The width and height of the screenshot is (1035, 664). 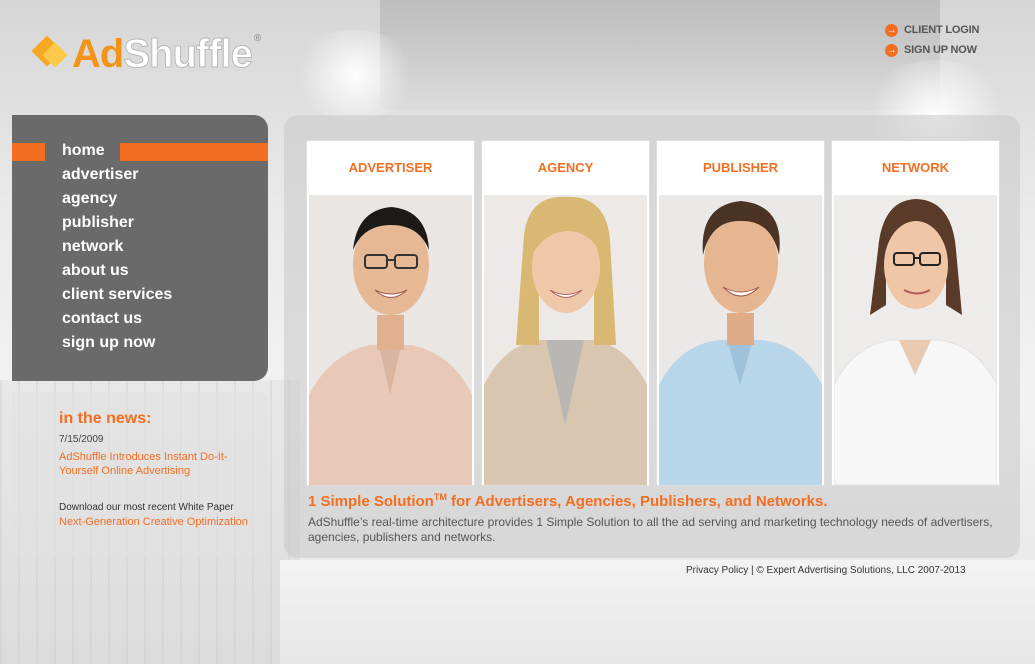 What do you see at coordinates (117, 297) in the screenshot?
I see `nav-item-client-services: client services` at bounding box center [117, 297].